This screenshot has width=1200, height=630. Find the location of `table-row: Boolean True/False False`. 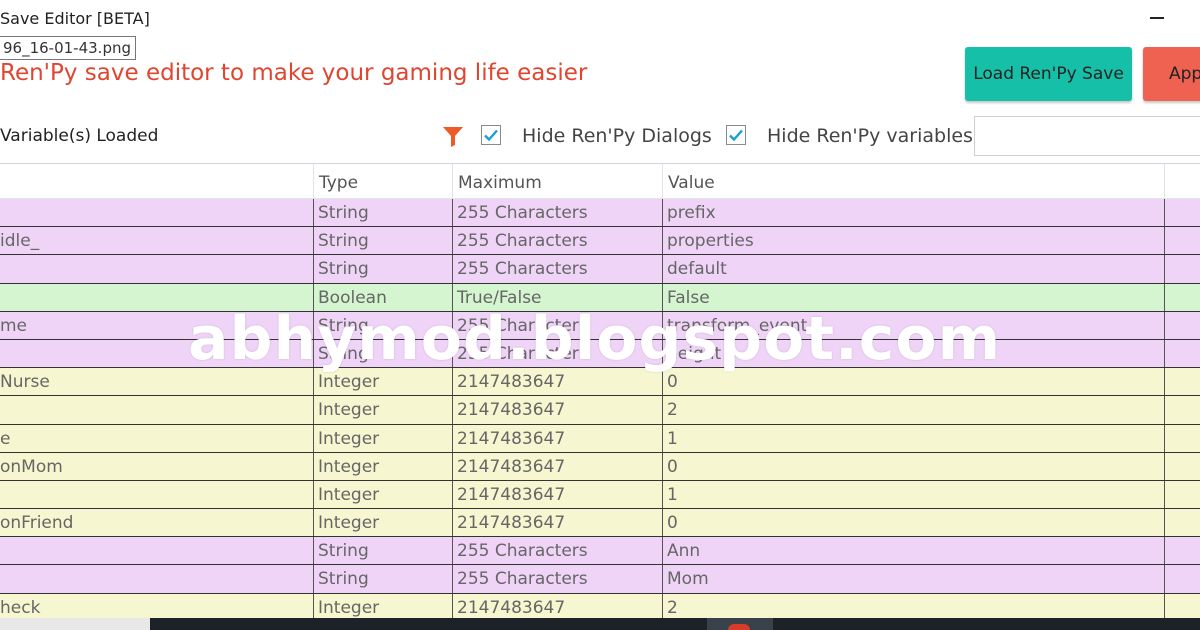

table-row: Boolean True/False False is located at coordinates (600, 297).